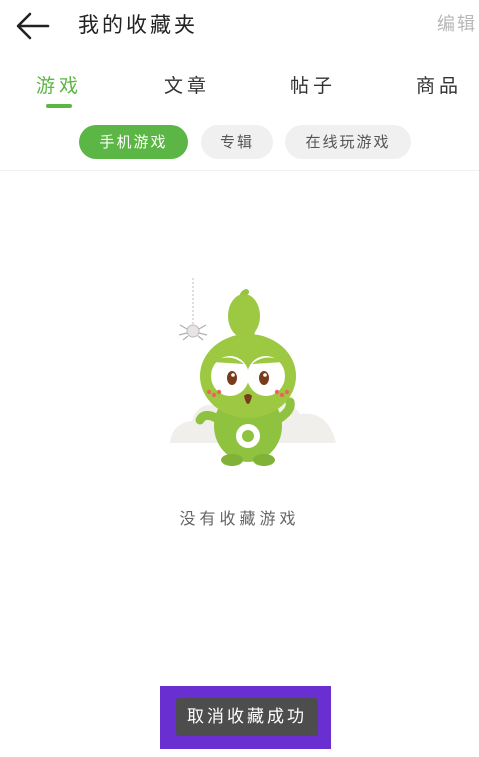 This screenshot has width=479, height=757. Describe the element at coordinates (59, 86) in the screenshot. I see `tab-games: 游戏` at that location.